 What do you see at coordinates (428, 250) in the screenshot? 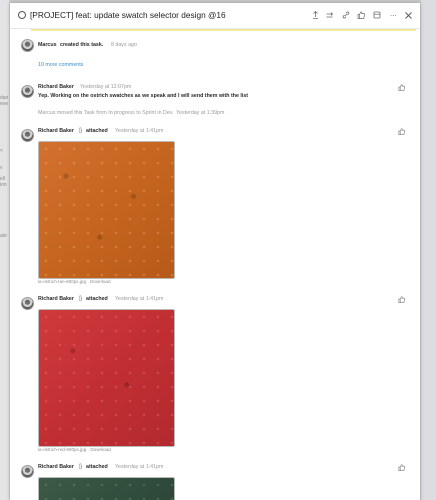
I see `background-app-area` at bounding box center [428, 250].